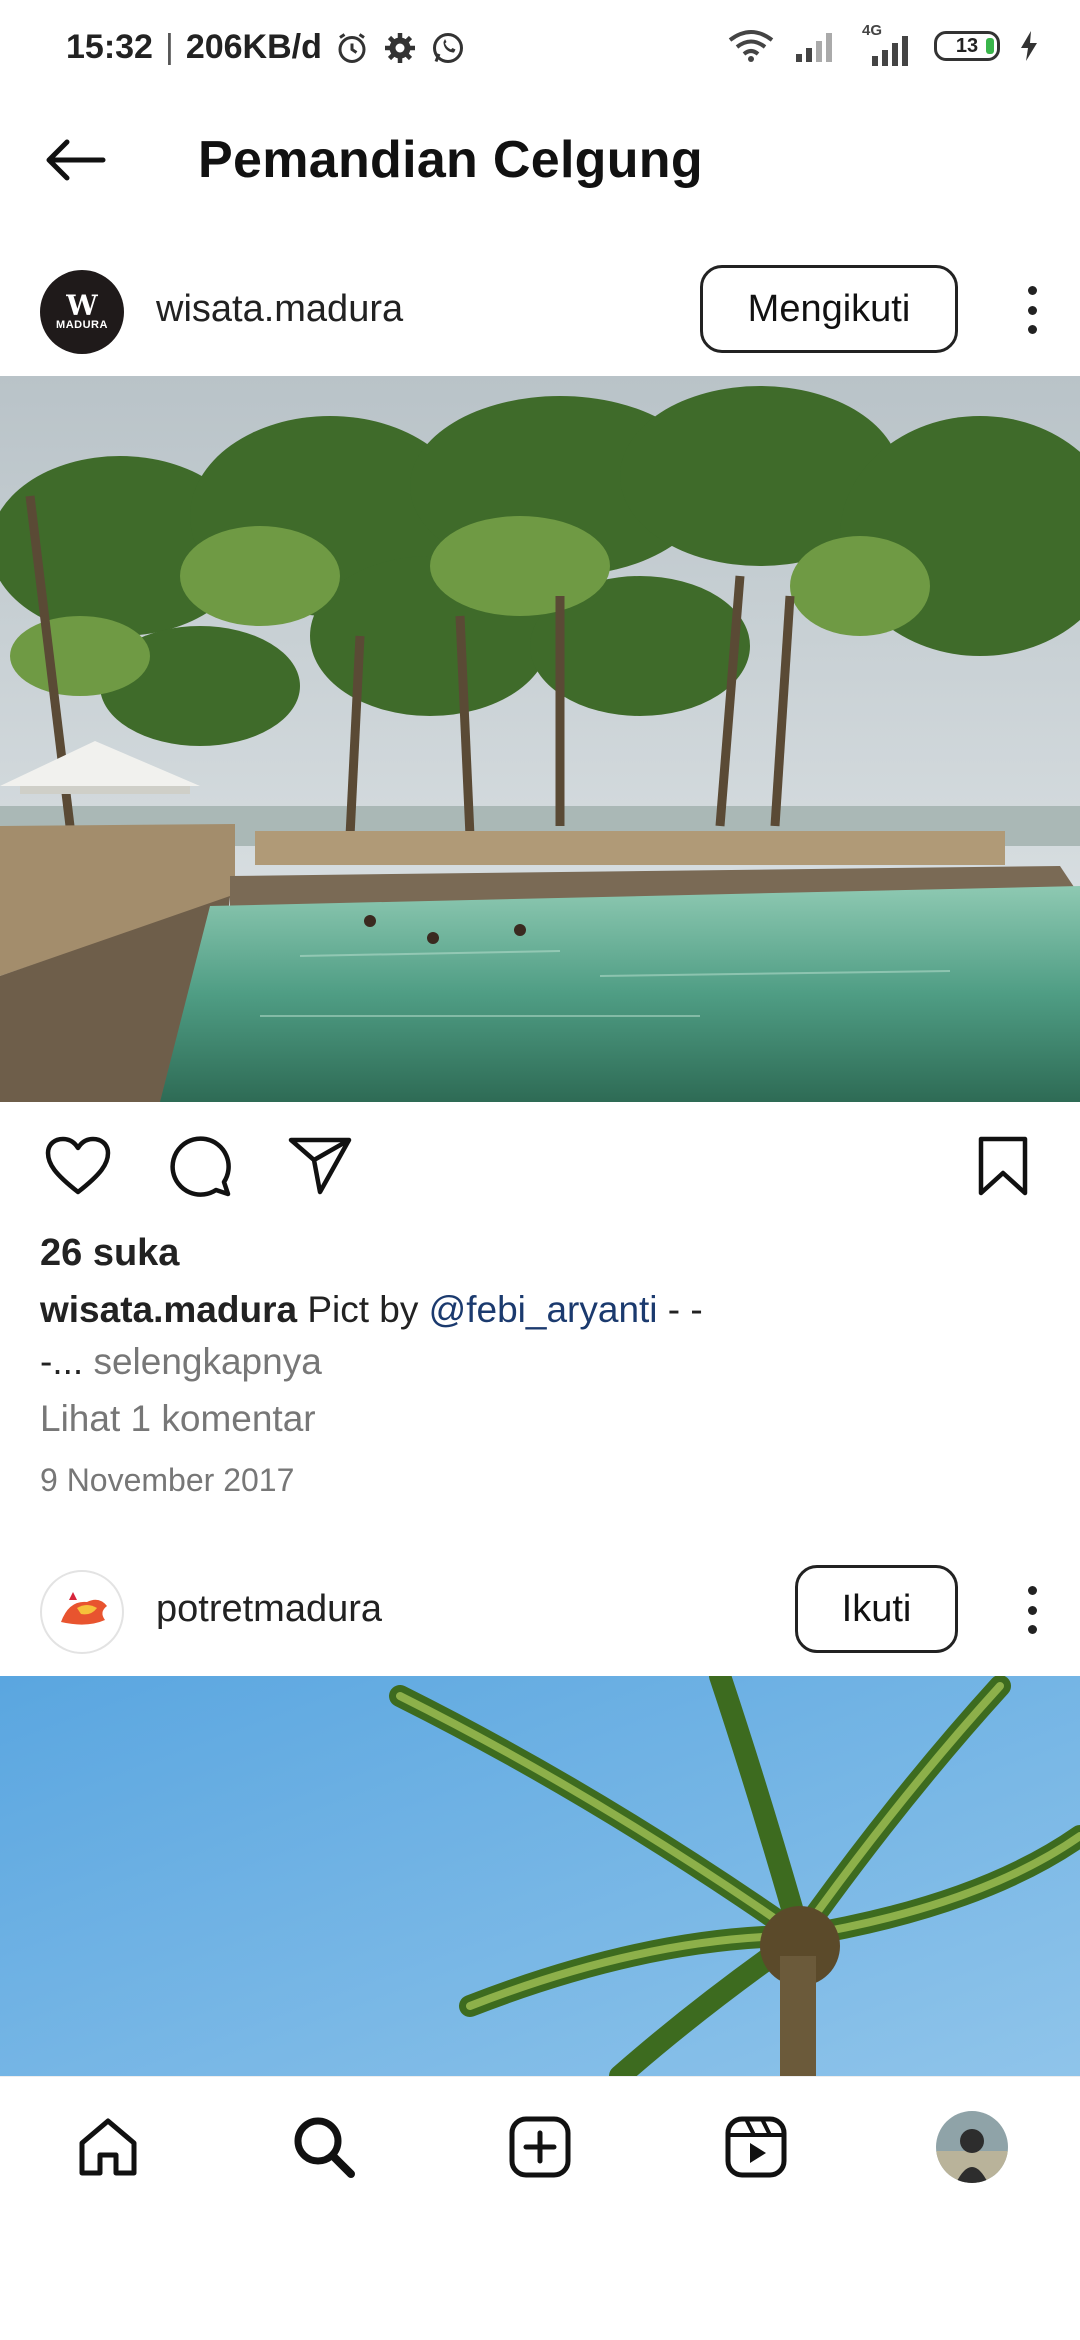 The width and height of the screenshot is (1080, 2340). What do you see at coordinates (82, 305) in the screenshot?
I see `avatar-logo-mark: W` at bounding box center [82, 305].